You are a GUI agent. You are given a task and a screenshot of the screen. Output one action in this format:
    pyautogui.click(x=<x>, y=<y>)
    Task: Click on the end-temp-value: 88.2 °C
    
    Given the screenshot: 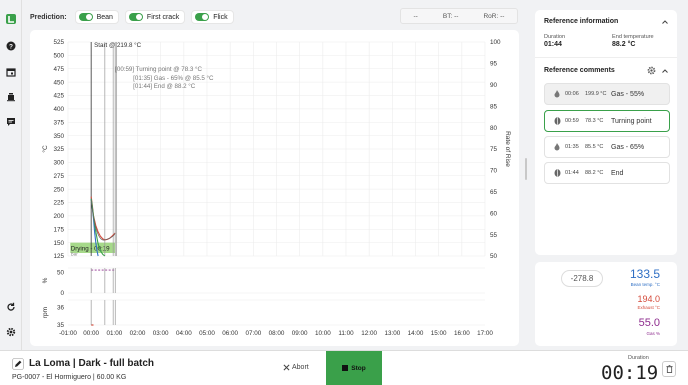 What is the action you would take?
    pyautogui.click(x=624, y=44)
    